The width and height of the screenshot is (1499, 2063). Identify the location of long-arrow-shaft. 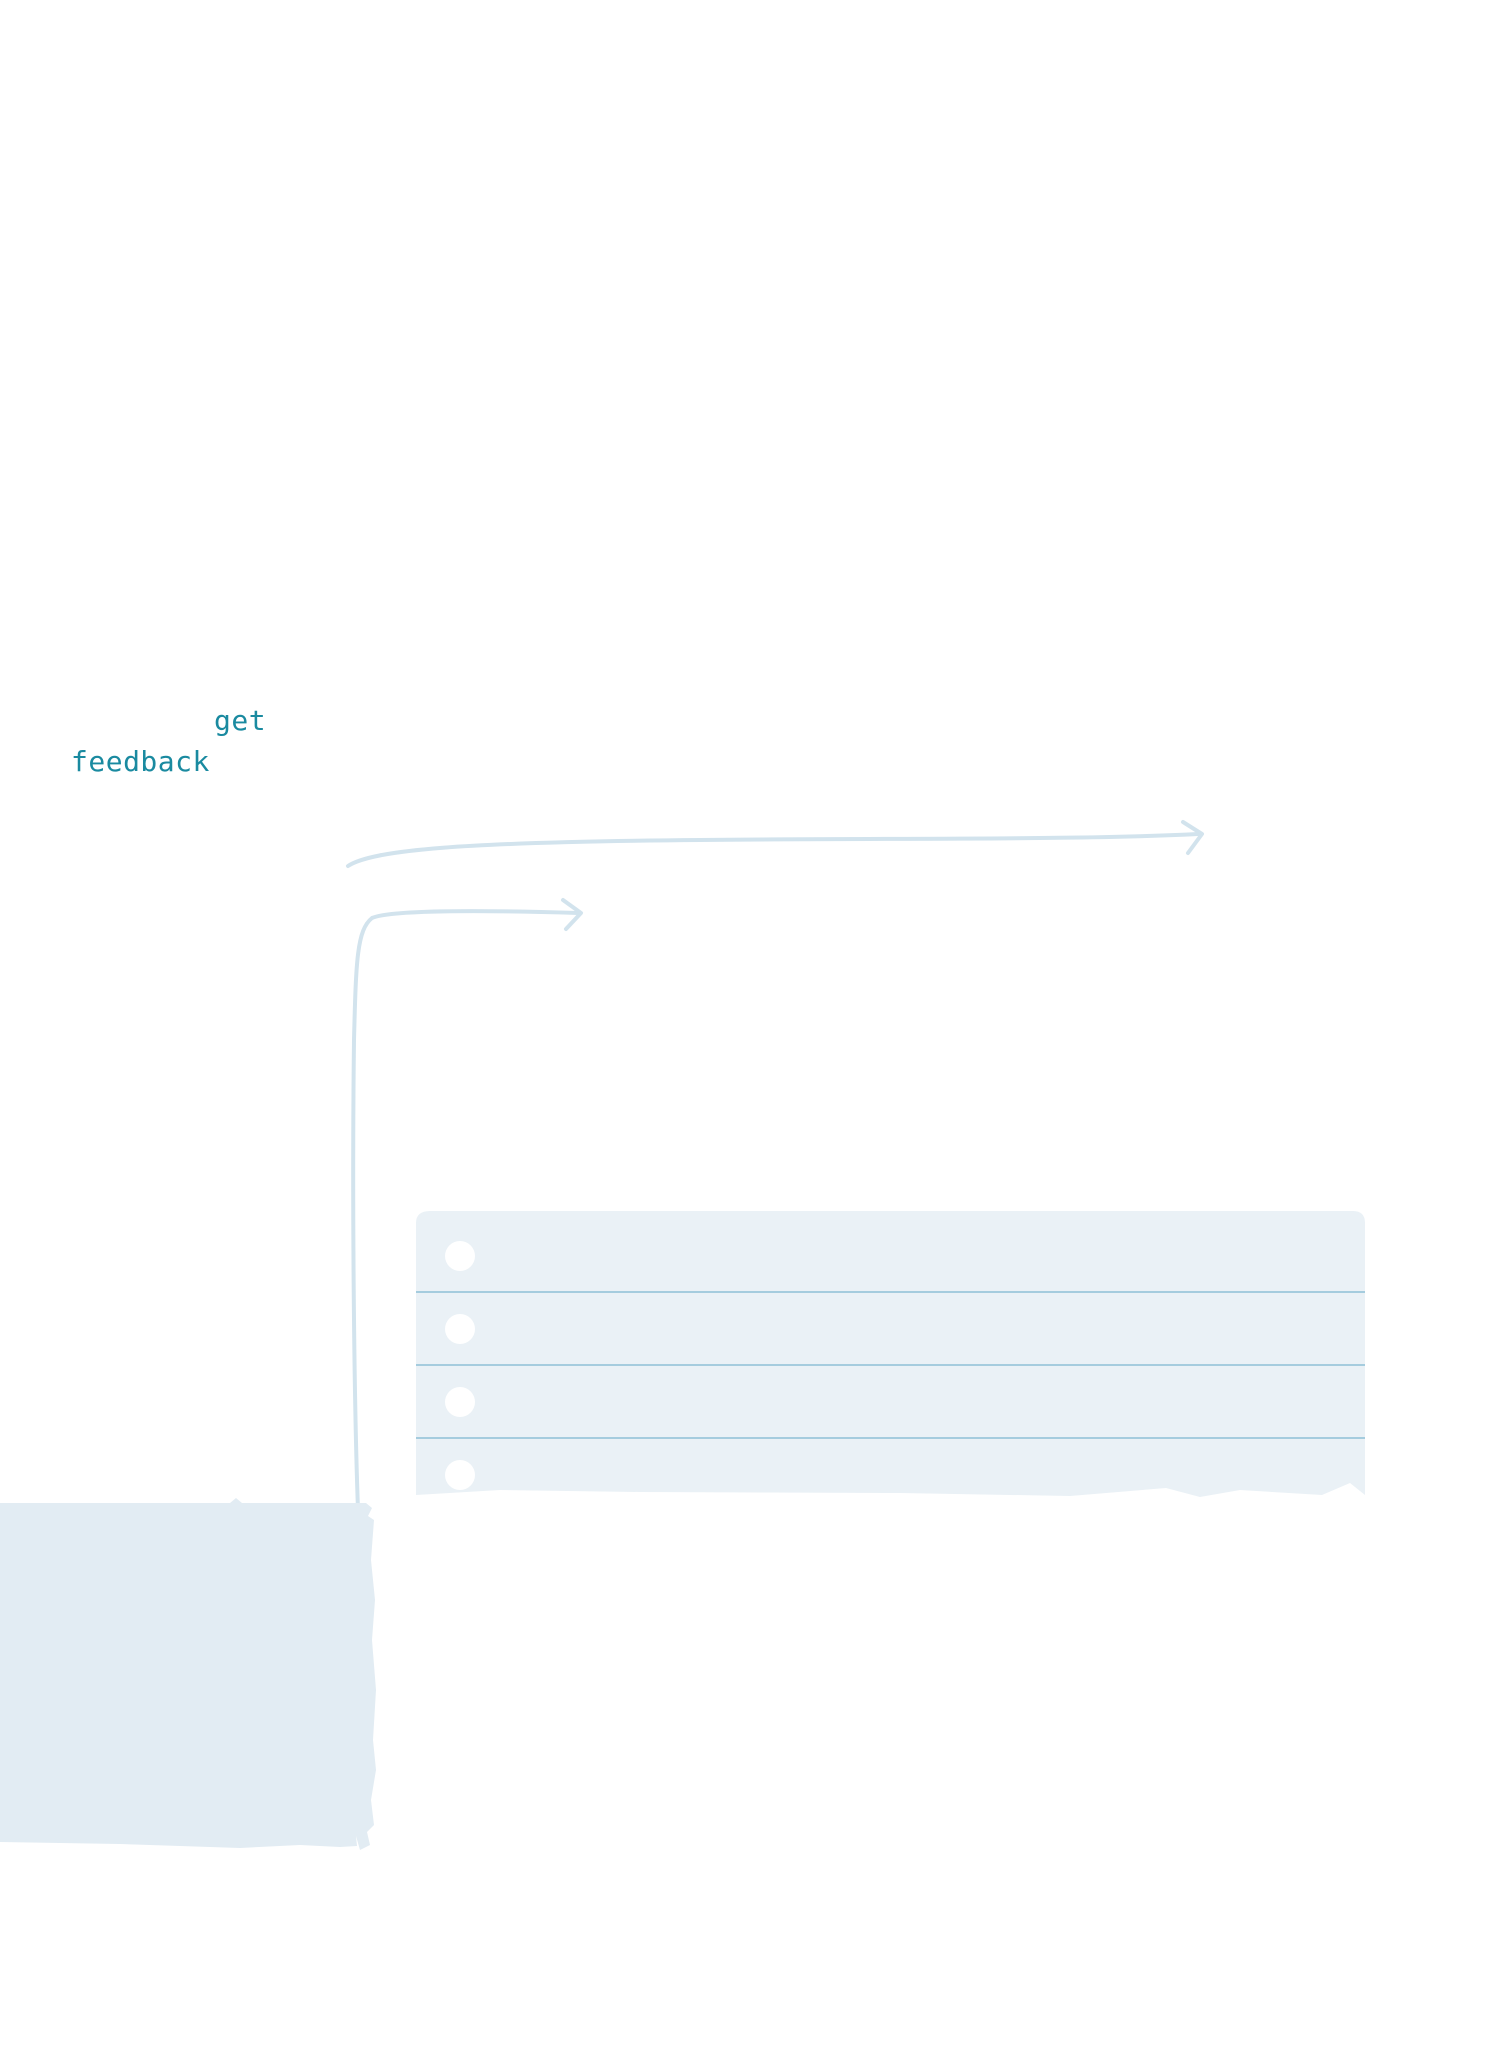
(773, 850).